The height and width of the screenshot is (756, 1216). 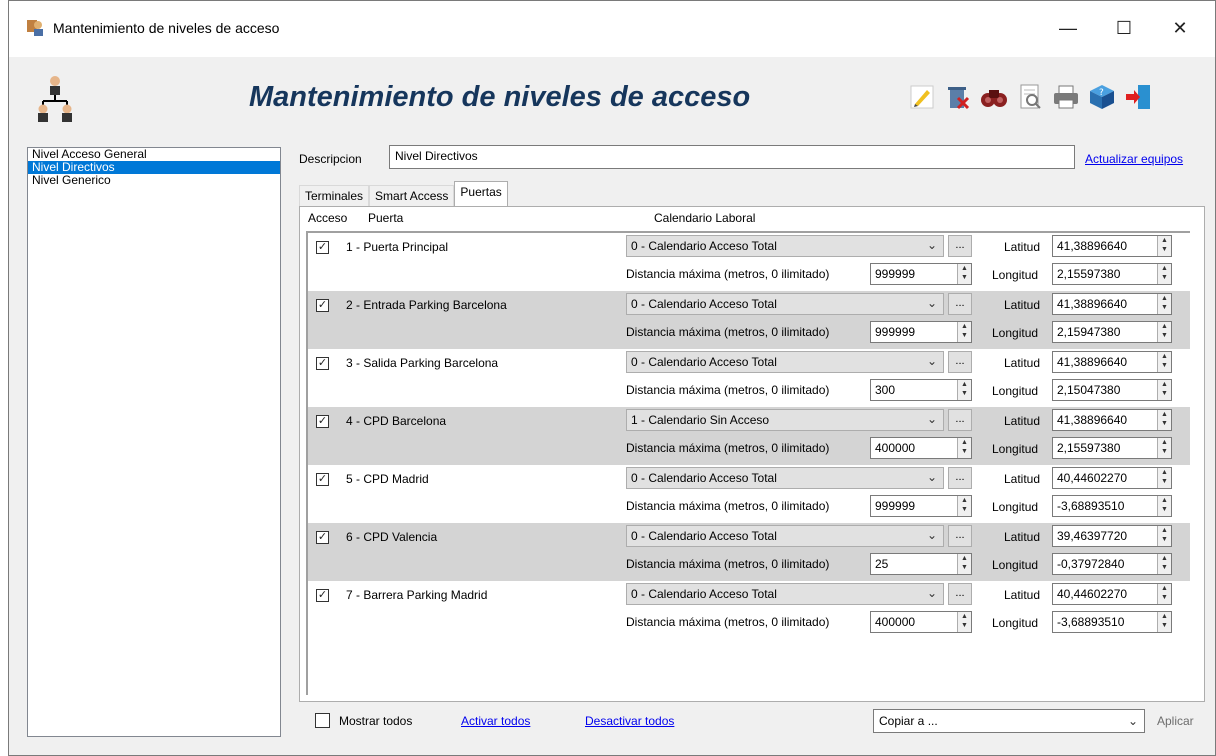 I want to click on show-all-checkbox, so click(x=322, y=720).